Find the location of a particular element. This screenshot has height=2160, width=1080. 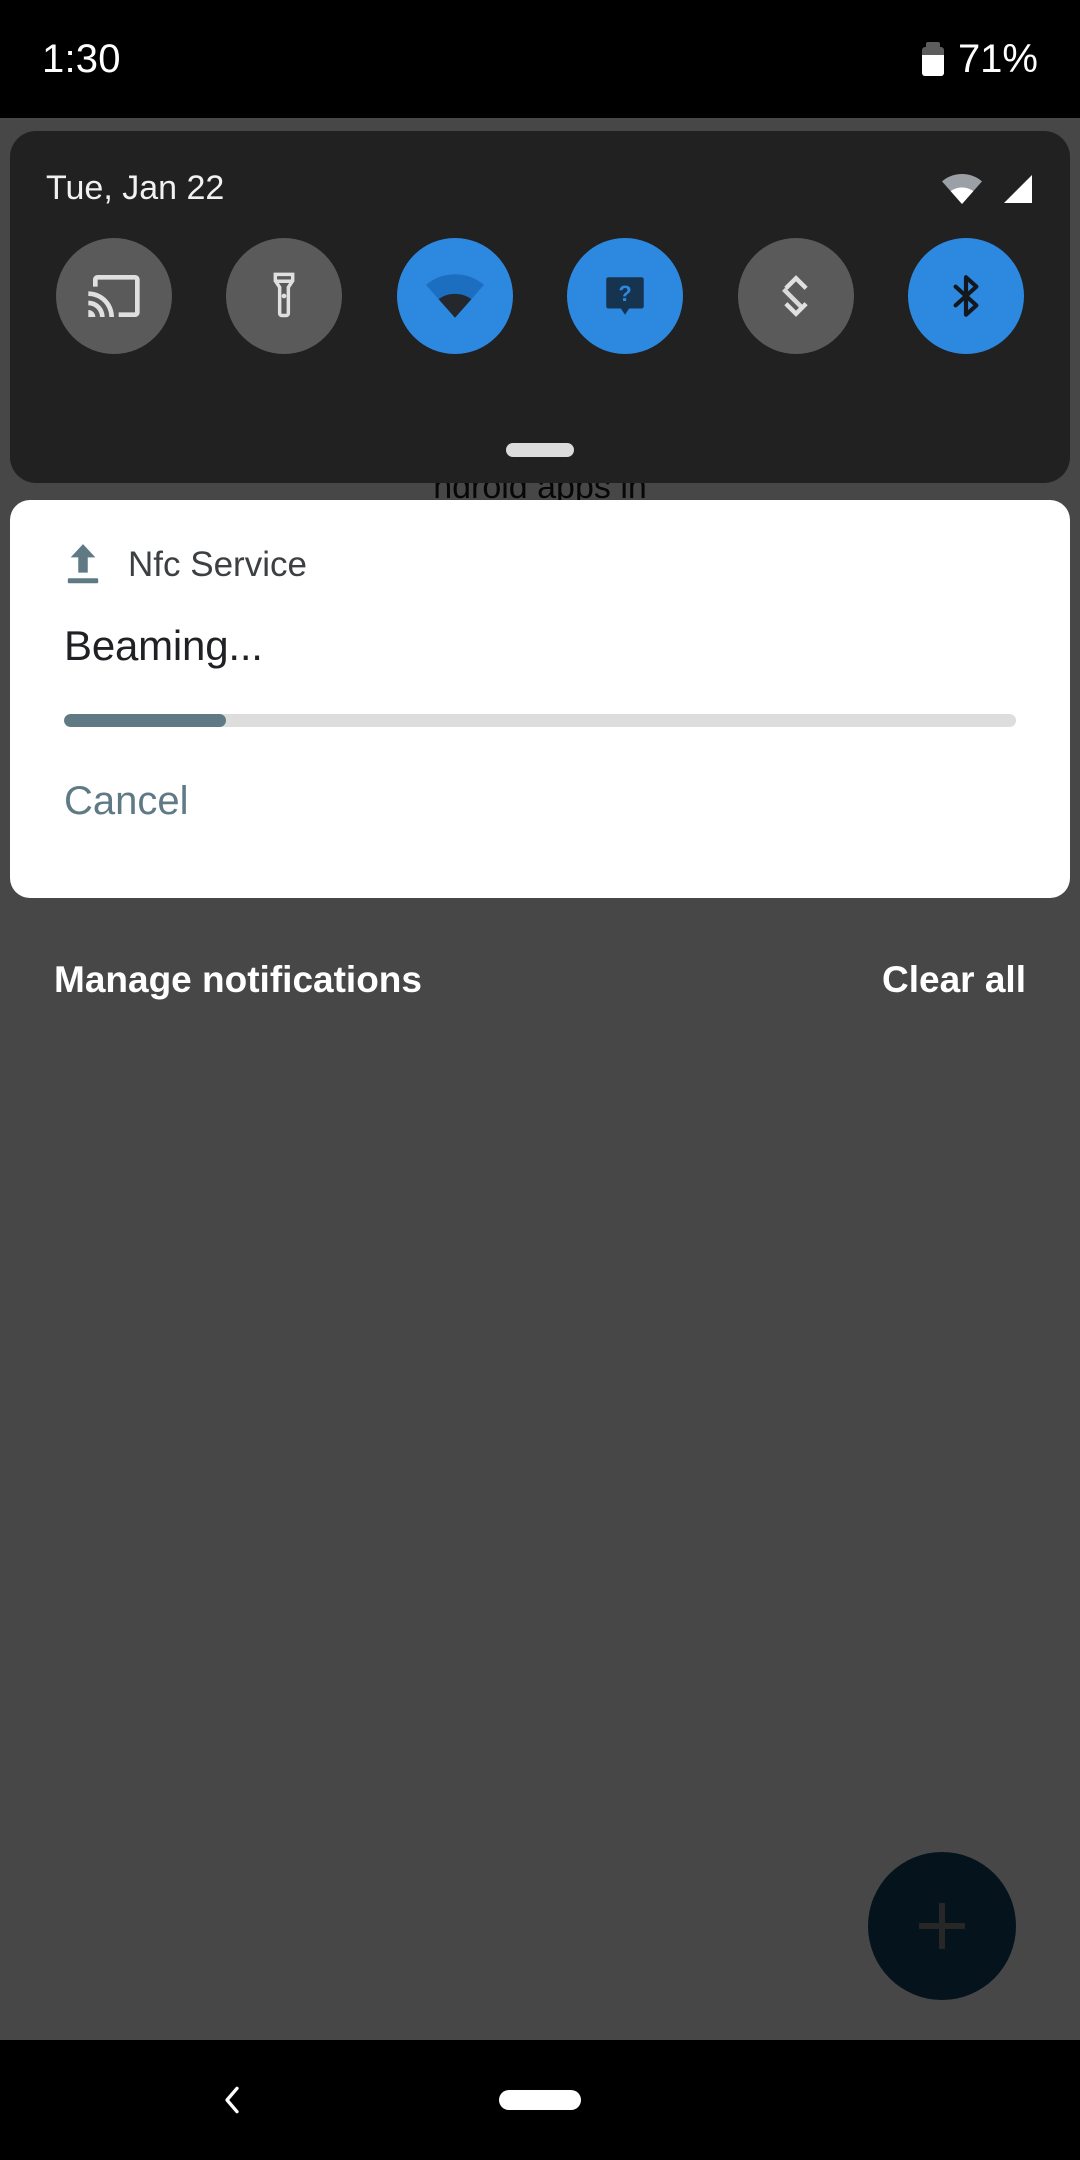

back-chevron-icon is located at coordinates (232, 2100).